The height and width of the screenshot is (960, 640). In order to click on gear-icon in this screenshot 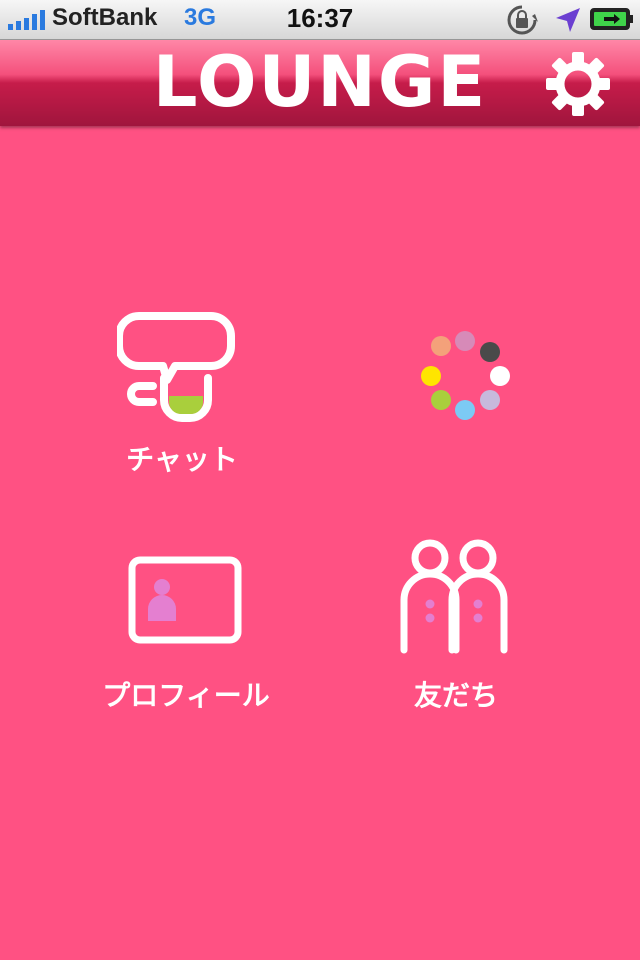, I will do `click(578, 84)`.